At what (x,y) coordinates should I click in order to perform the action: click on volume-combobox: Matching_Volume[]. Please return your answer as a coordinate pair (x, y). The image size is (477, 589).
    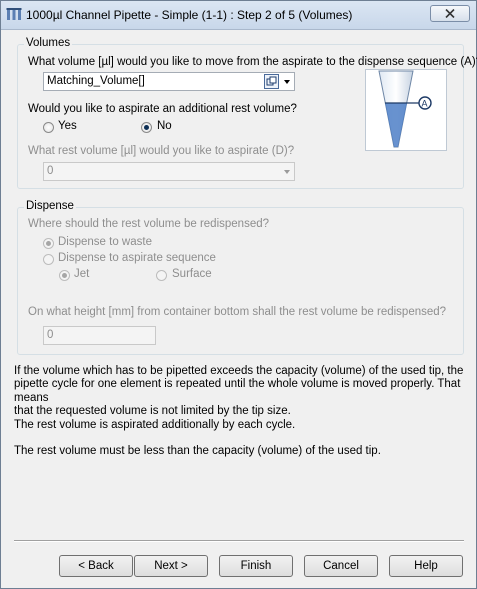
    Looking at the image, I should click on (169, 81).